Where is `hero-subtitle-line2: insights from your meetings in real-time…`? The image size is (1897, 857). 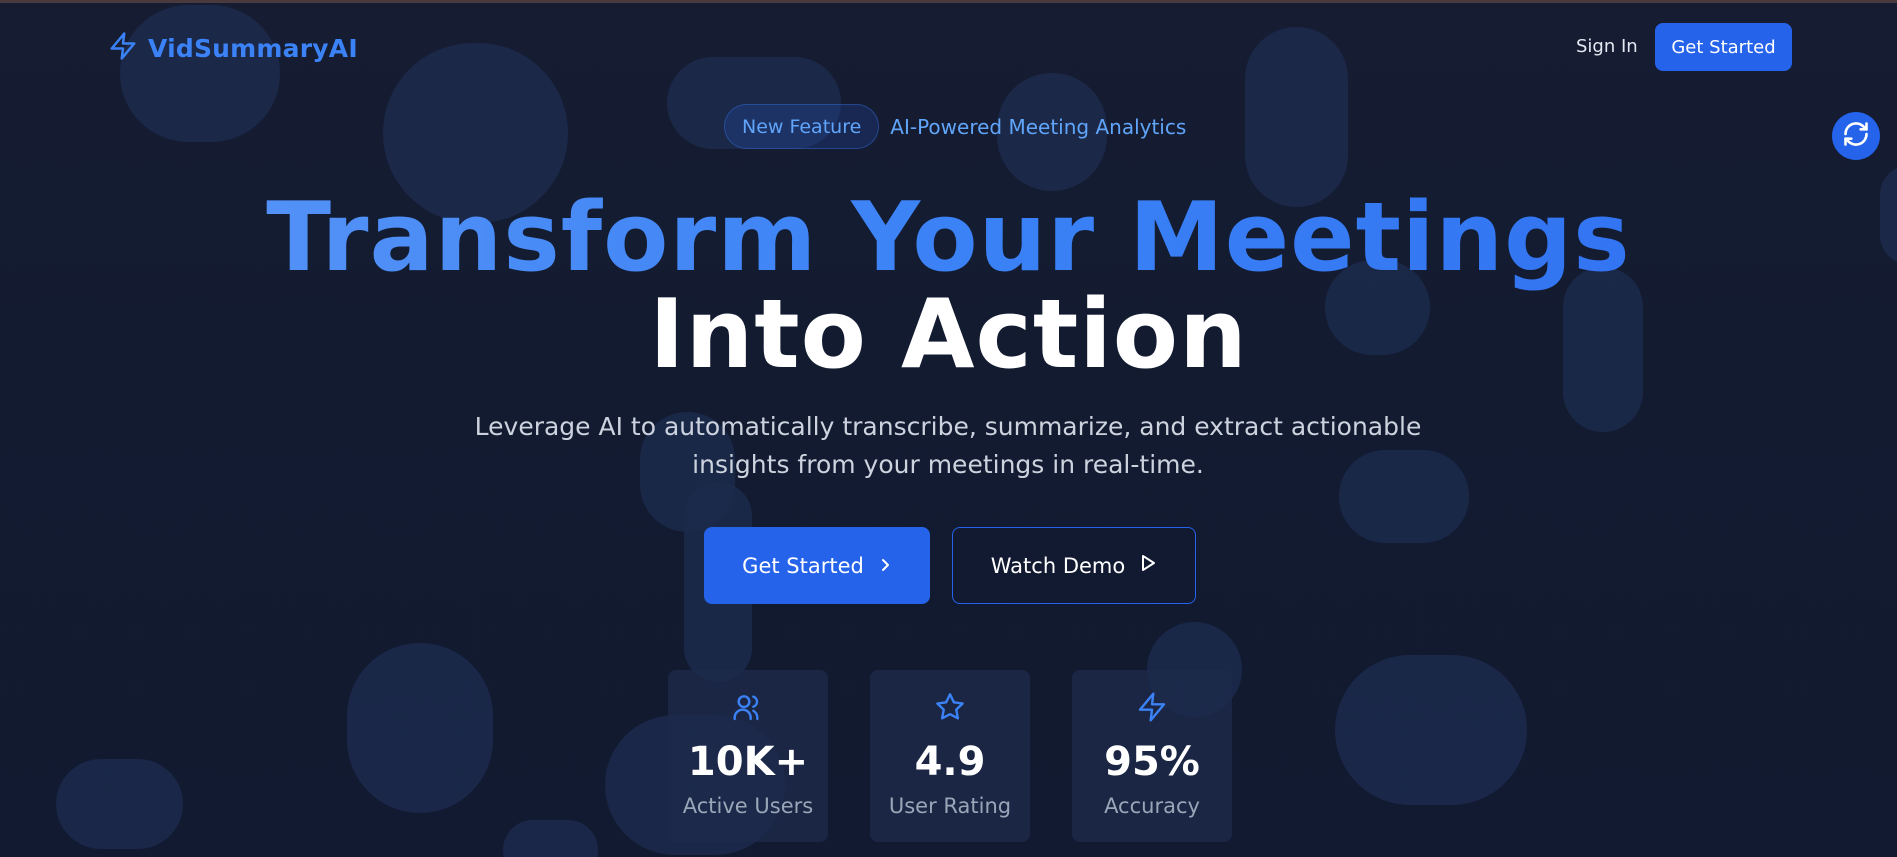 hero-subtitle-line2: insights from your meetings in real-time… is located at coordinates (948, 464).